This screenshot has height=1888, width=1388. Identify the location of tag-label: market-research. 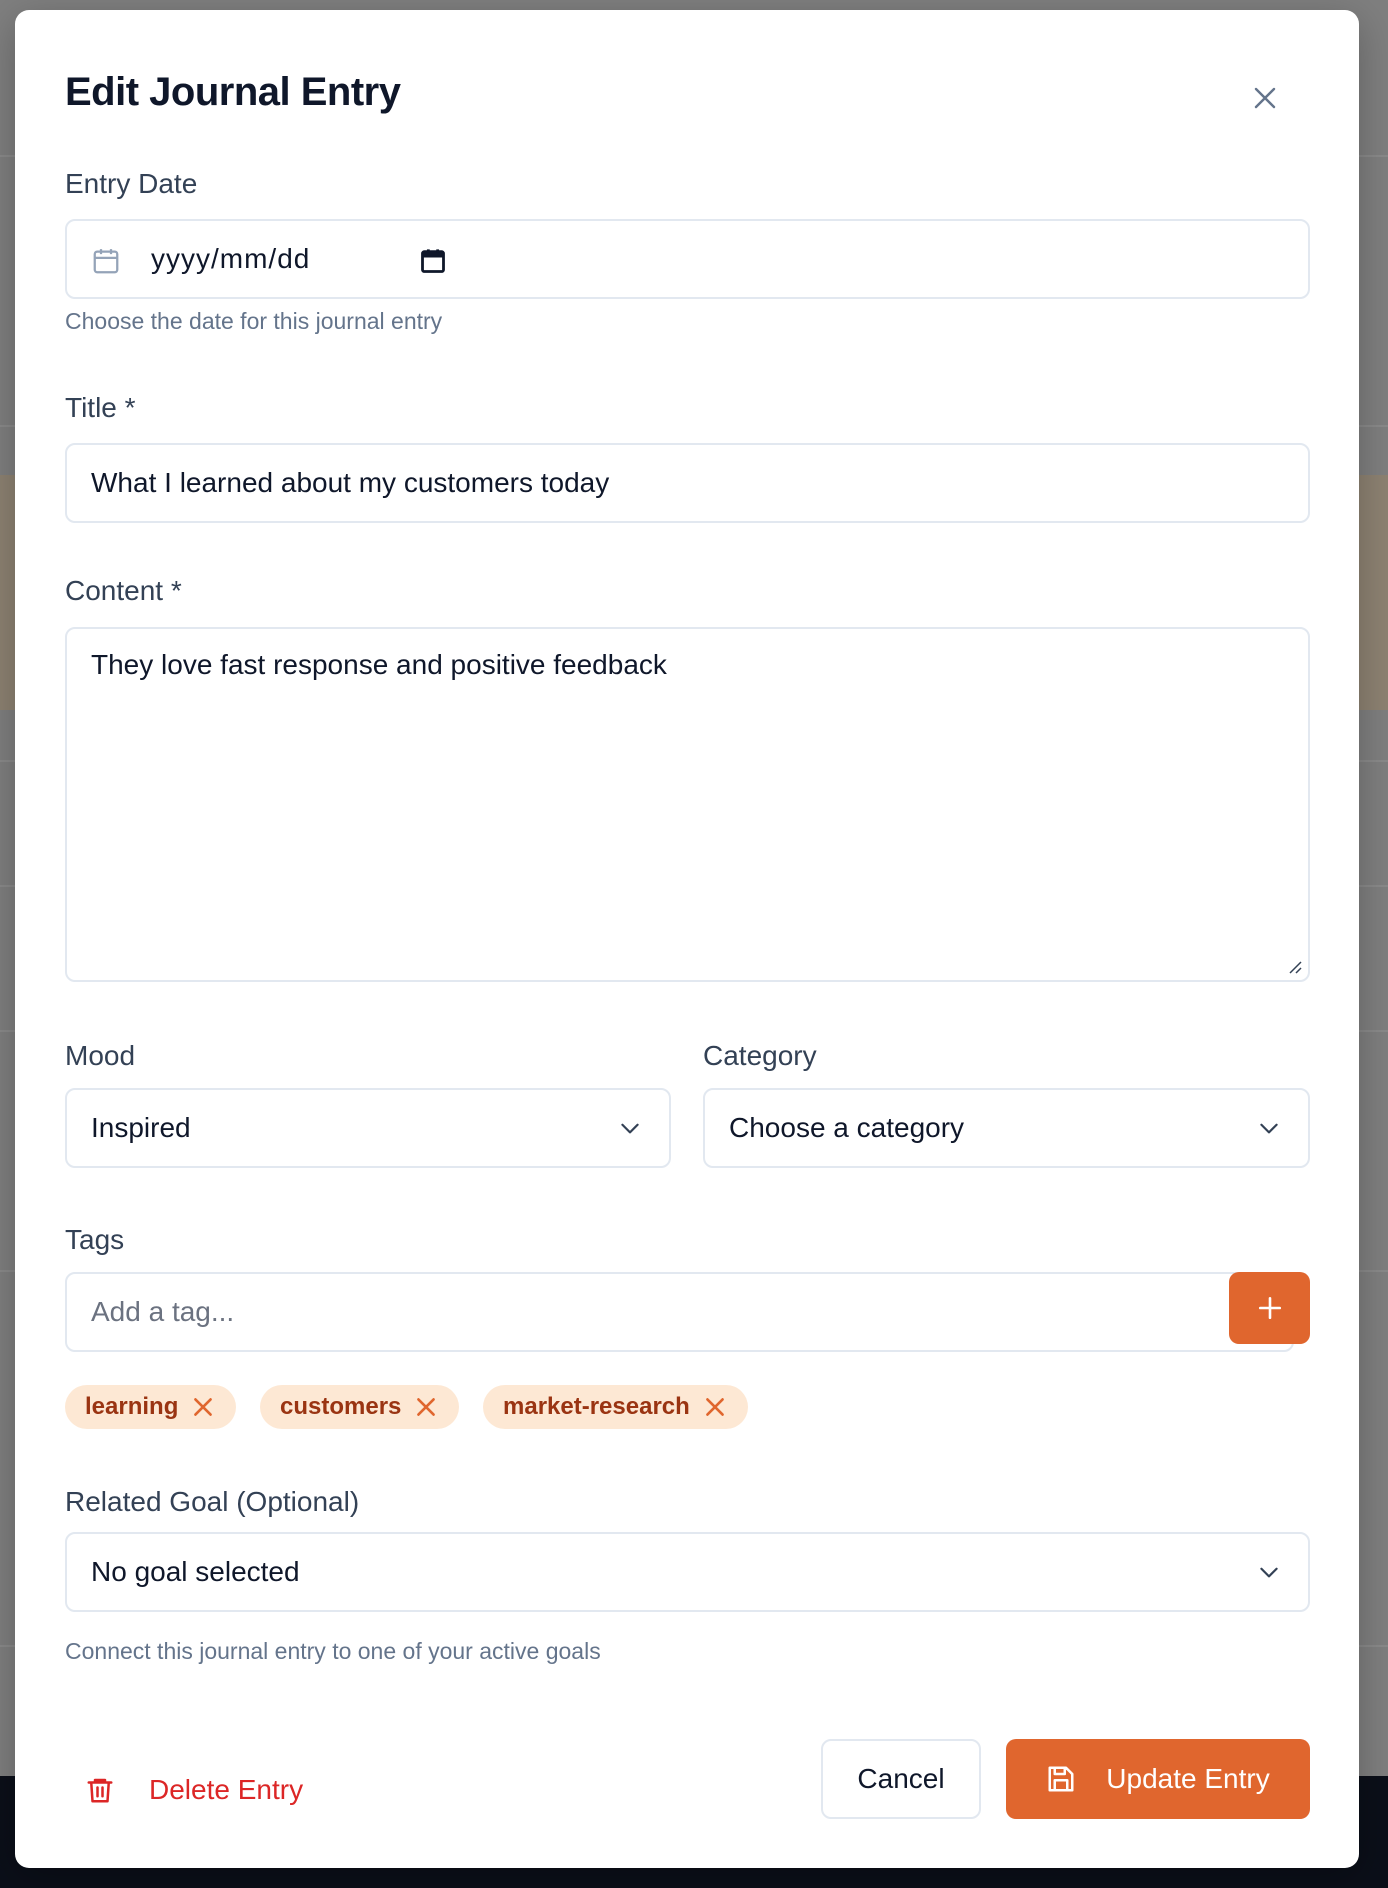
(596, 1406).